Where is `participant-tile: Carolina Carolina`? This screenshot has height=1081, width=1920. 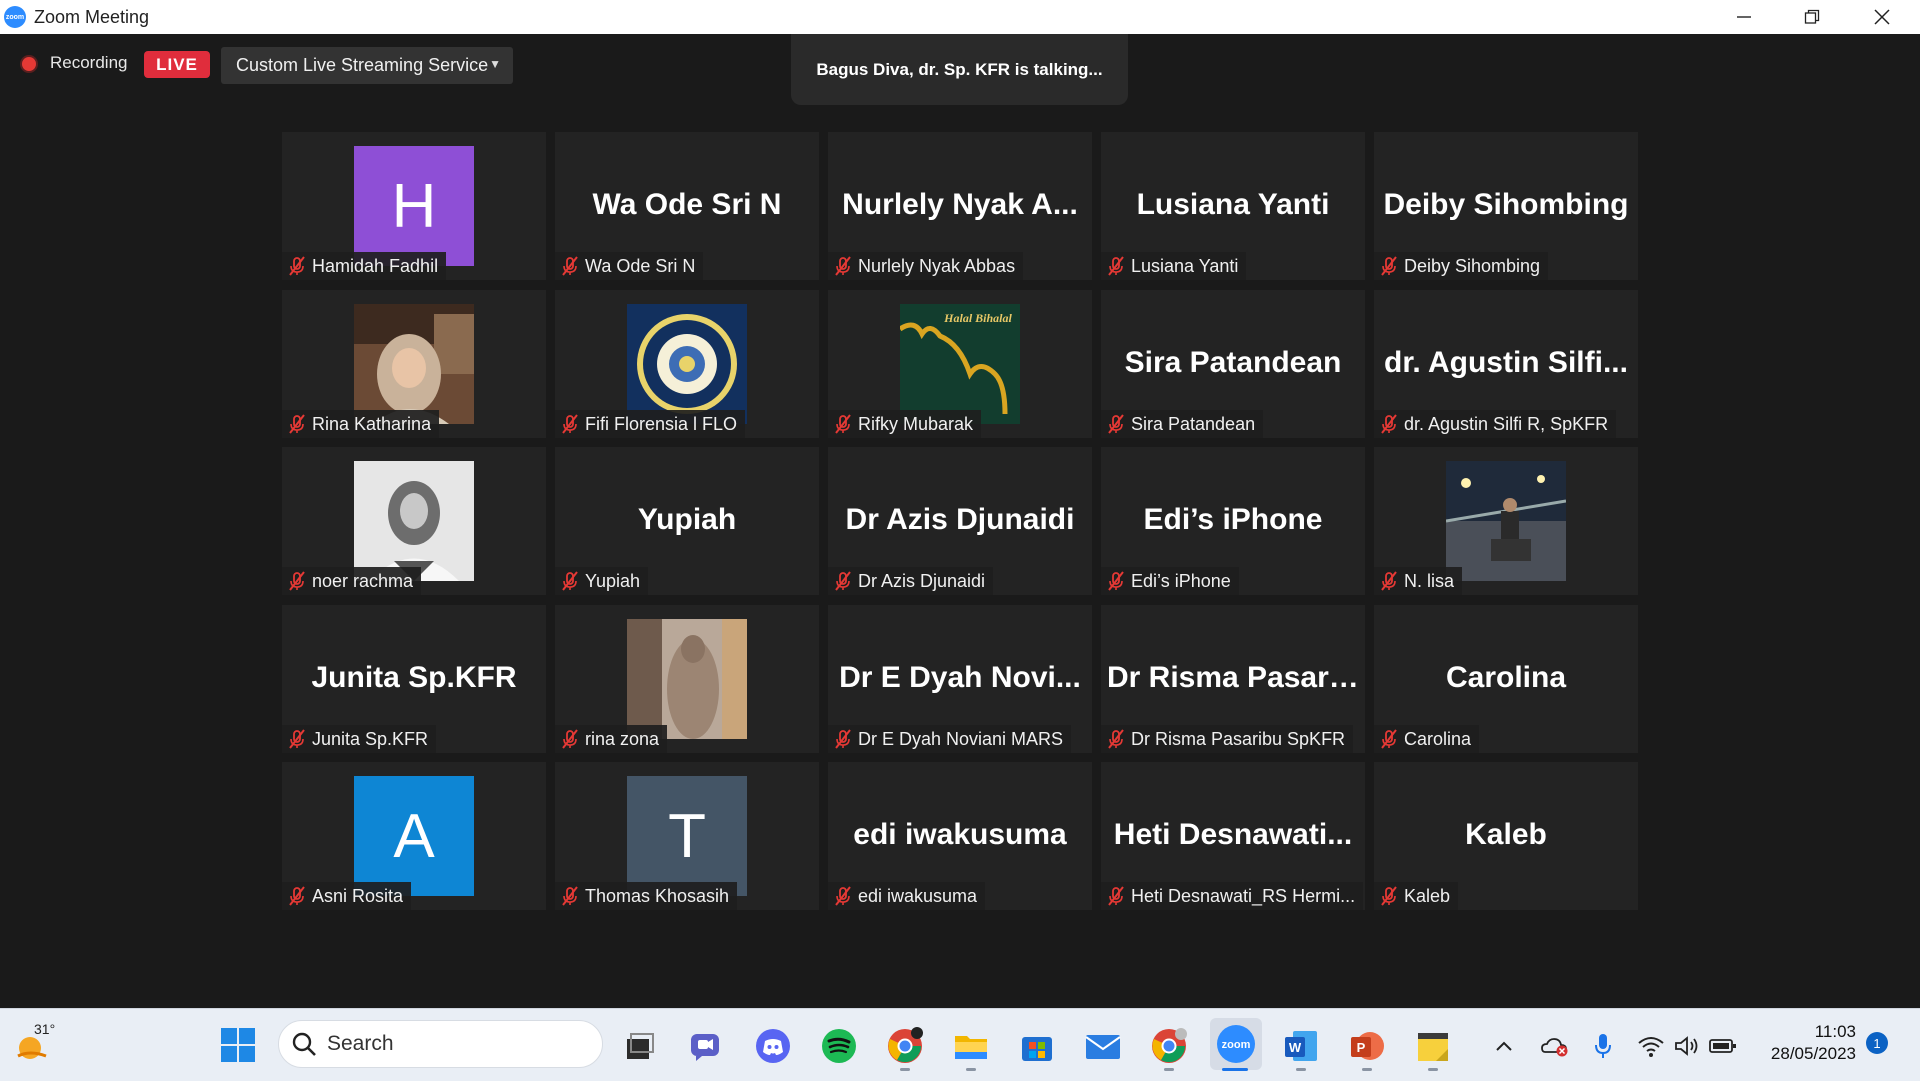 participant-tile: Carolina Carolina is located at coordinates (1506, 679).